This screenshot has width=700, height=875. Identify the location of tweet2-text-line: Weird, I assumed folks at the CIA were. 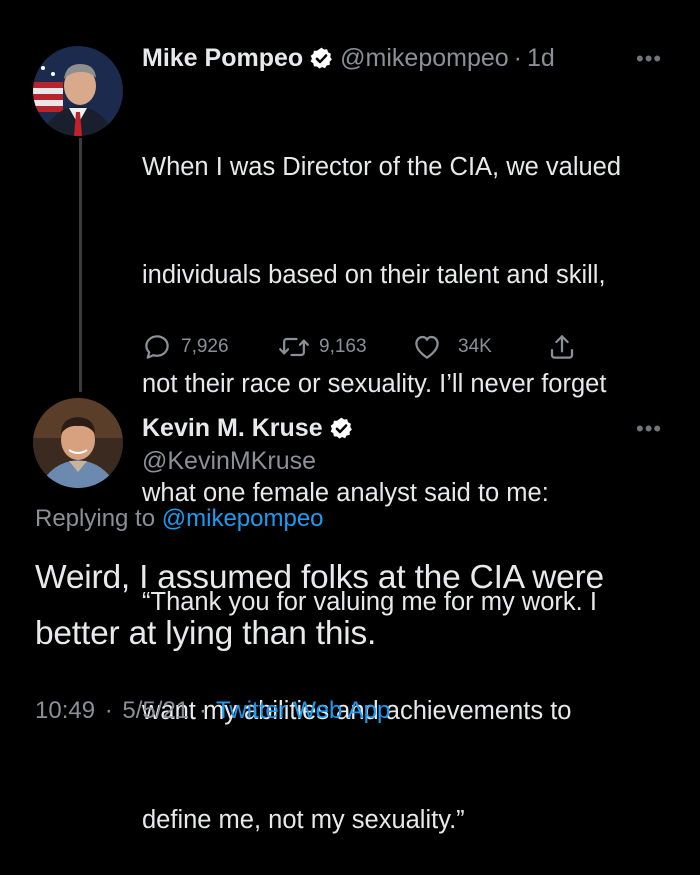
(319, 577).